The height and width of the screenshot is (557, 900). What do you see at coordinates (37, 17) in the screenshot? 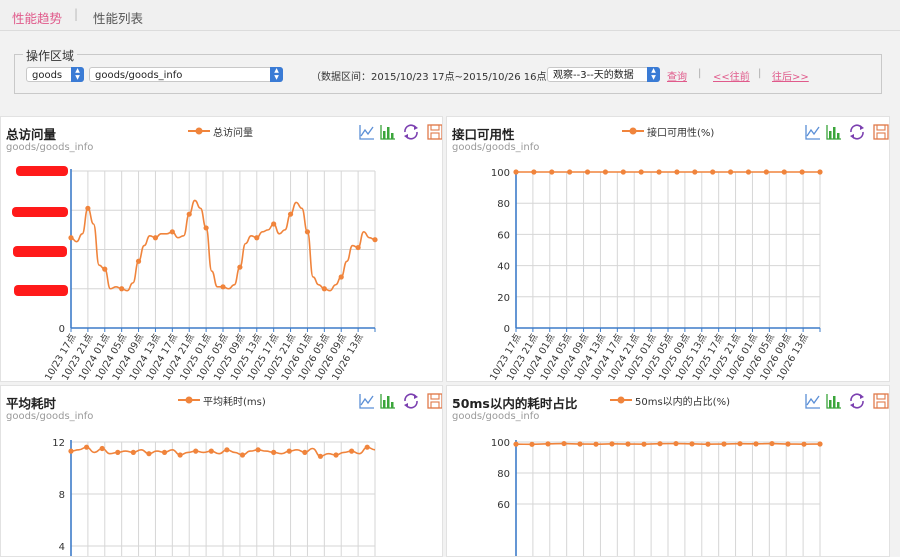
I see `tab-performance-trend: 性能趋势` at bounding box center [37, 17].